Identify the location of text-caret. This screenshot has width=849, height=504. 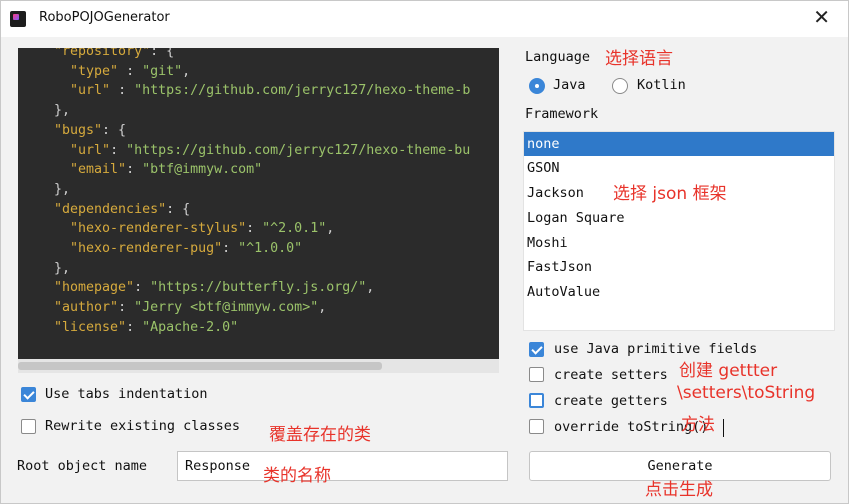
(723, 428).